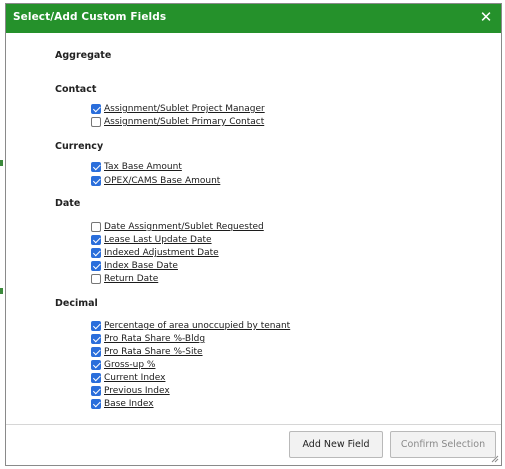 This screenshot has height=469, width=505. Describe the element at coordinates (68, 203) in the screenshot. I see `group-title-date: Date` at that location.